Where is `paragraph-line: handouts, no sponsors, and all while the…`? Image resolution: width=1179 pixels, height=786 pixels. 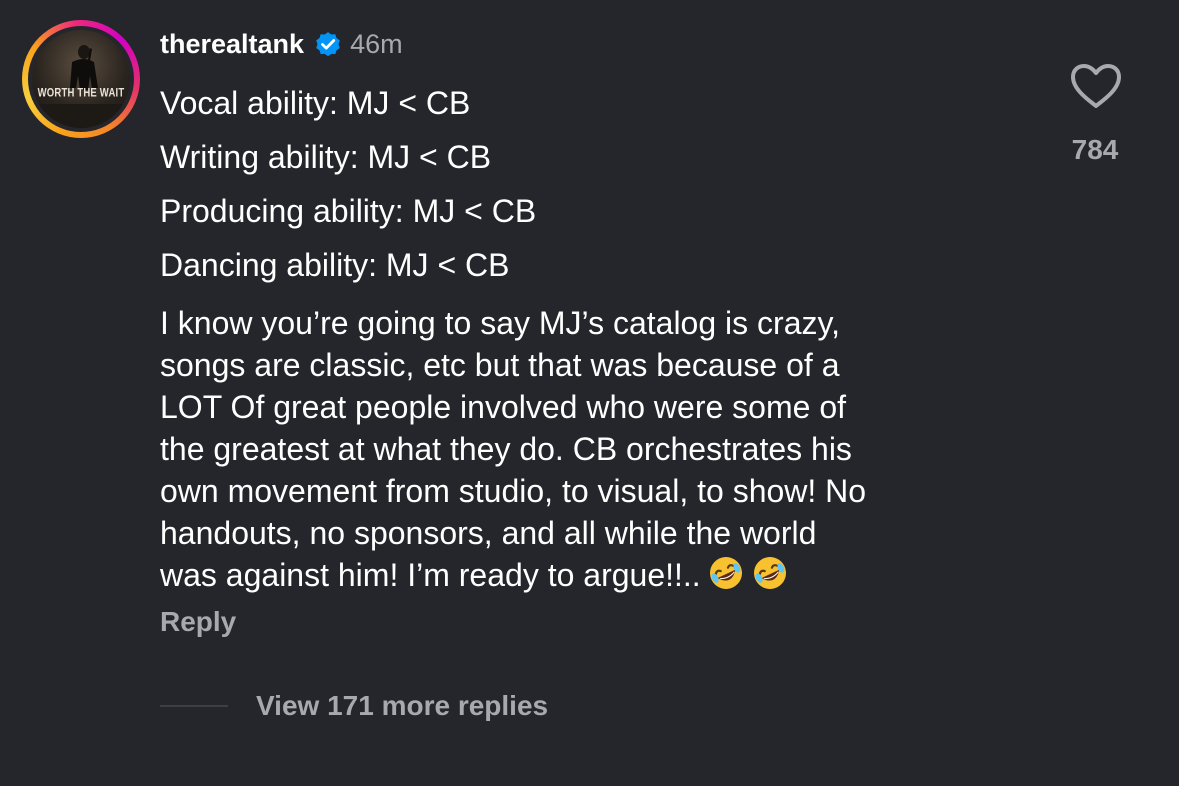
paragraph-line: handouts, no sponsors, and all while the… is located at coordinates (488, 533).